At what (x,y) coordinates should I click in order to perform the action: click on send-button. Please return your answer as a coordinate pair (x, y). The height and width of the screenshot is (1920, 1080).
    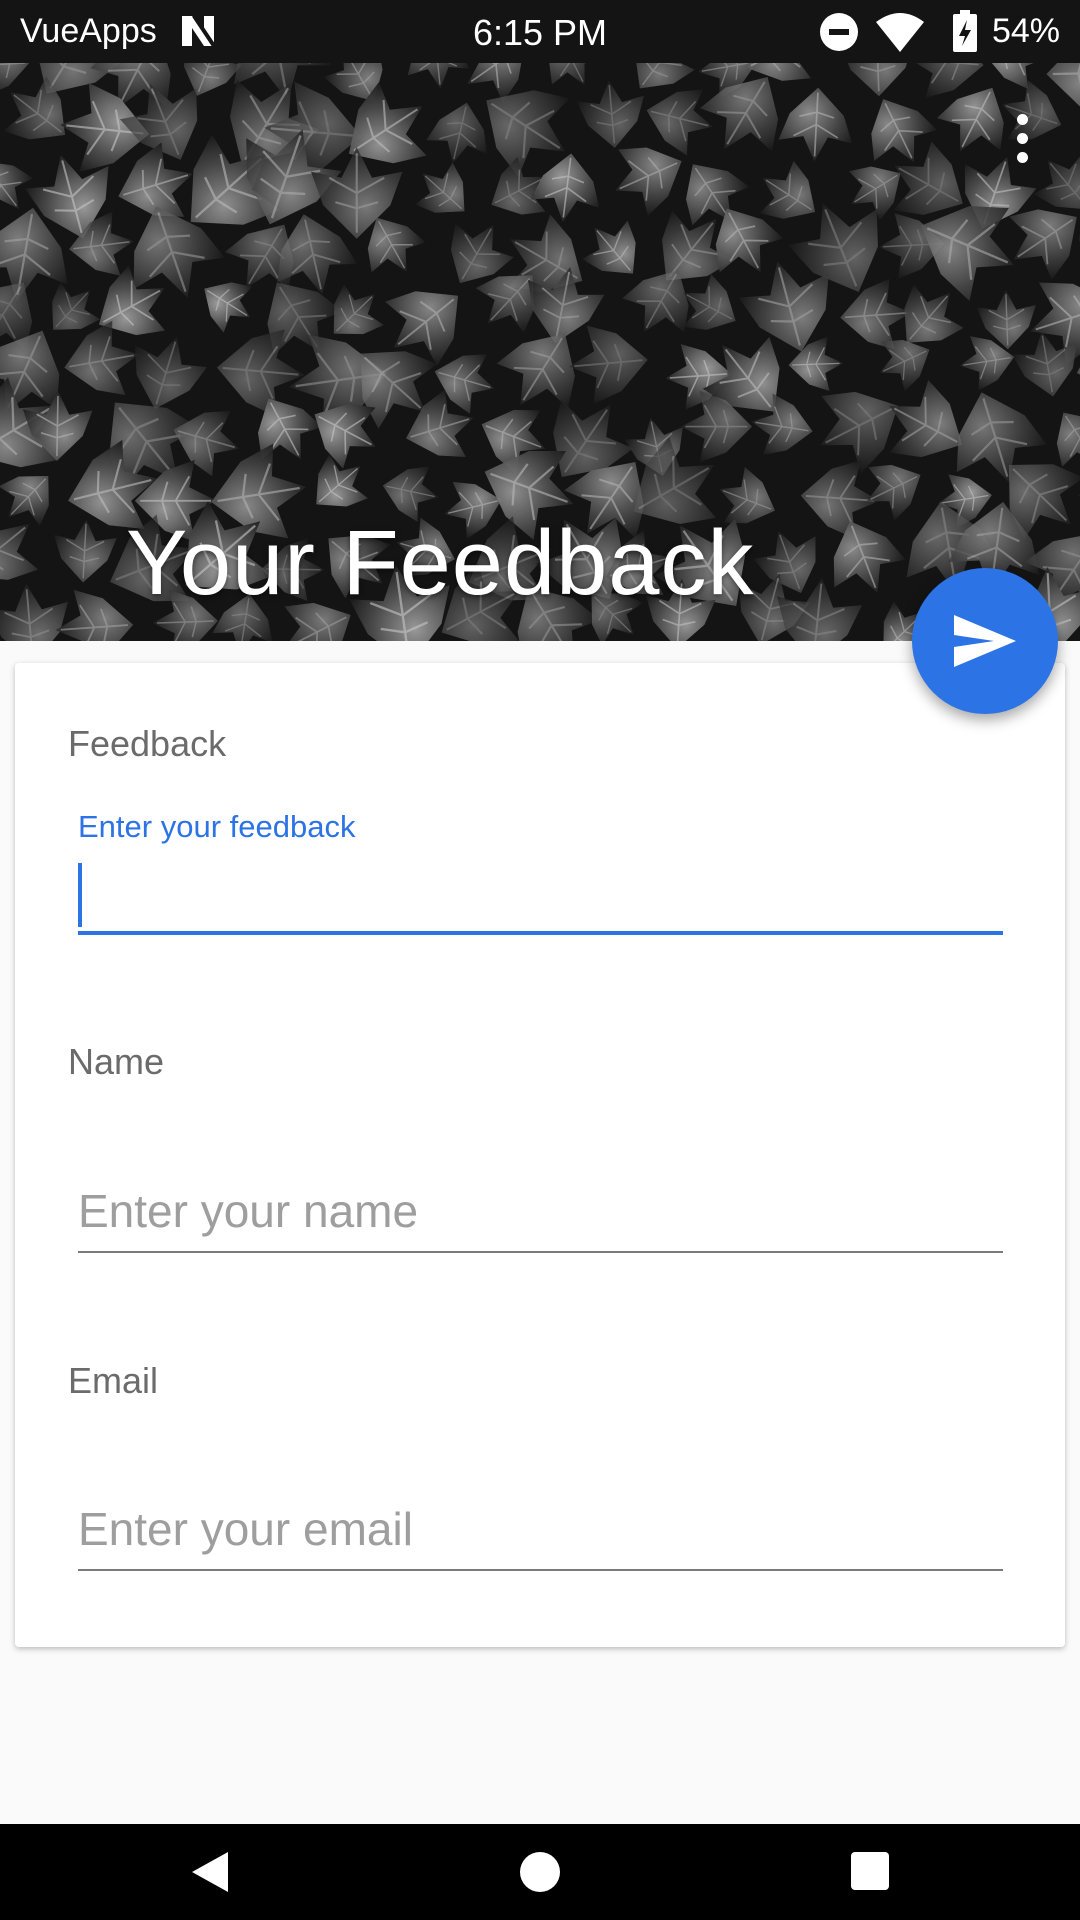
    Looking at the image, I should click on (985, 641).